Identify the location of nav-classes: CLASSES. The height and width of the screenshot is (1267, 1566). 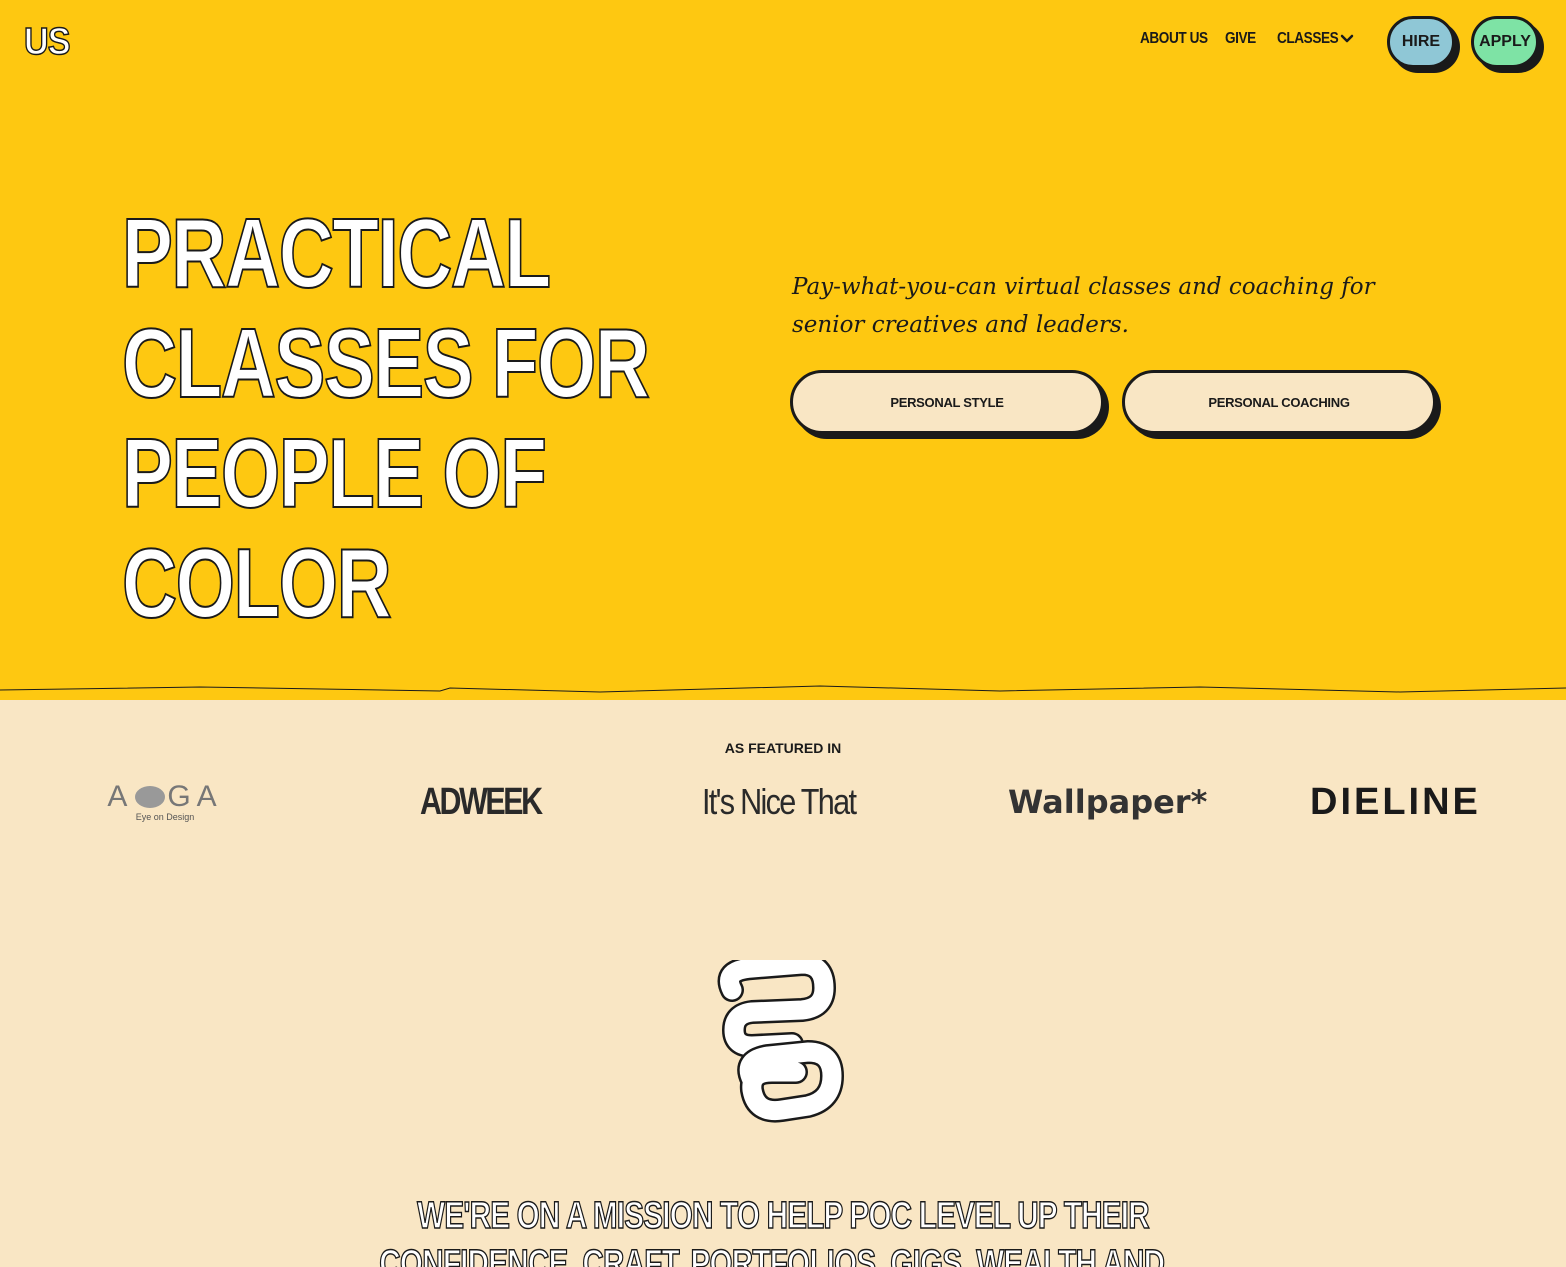
(1308, 39).